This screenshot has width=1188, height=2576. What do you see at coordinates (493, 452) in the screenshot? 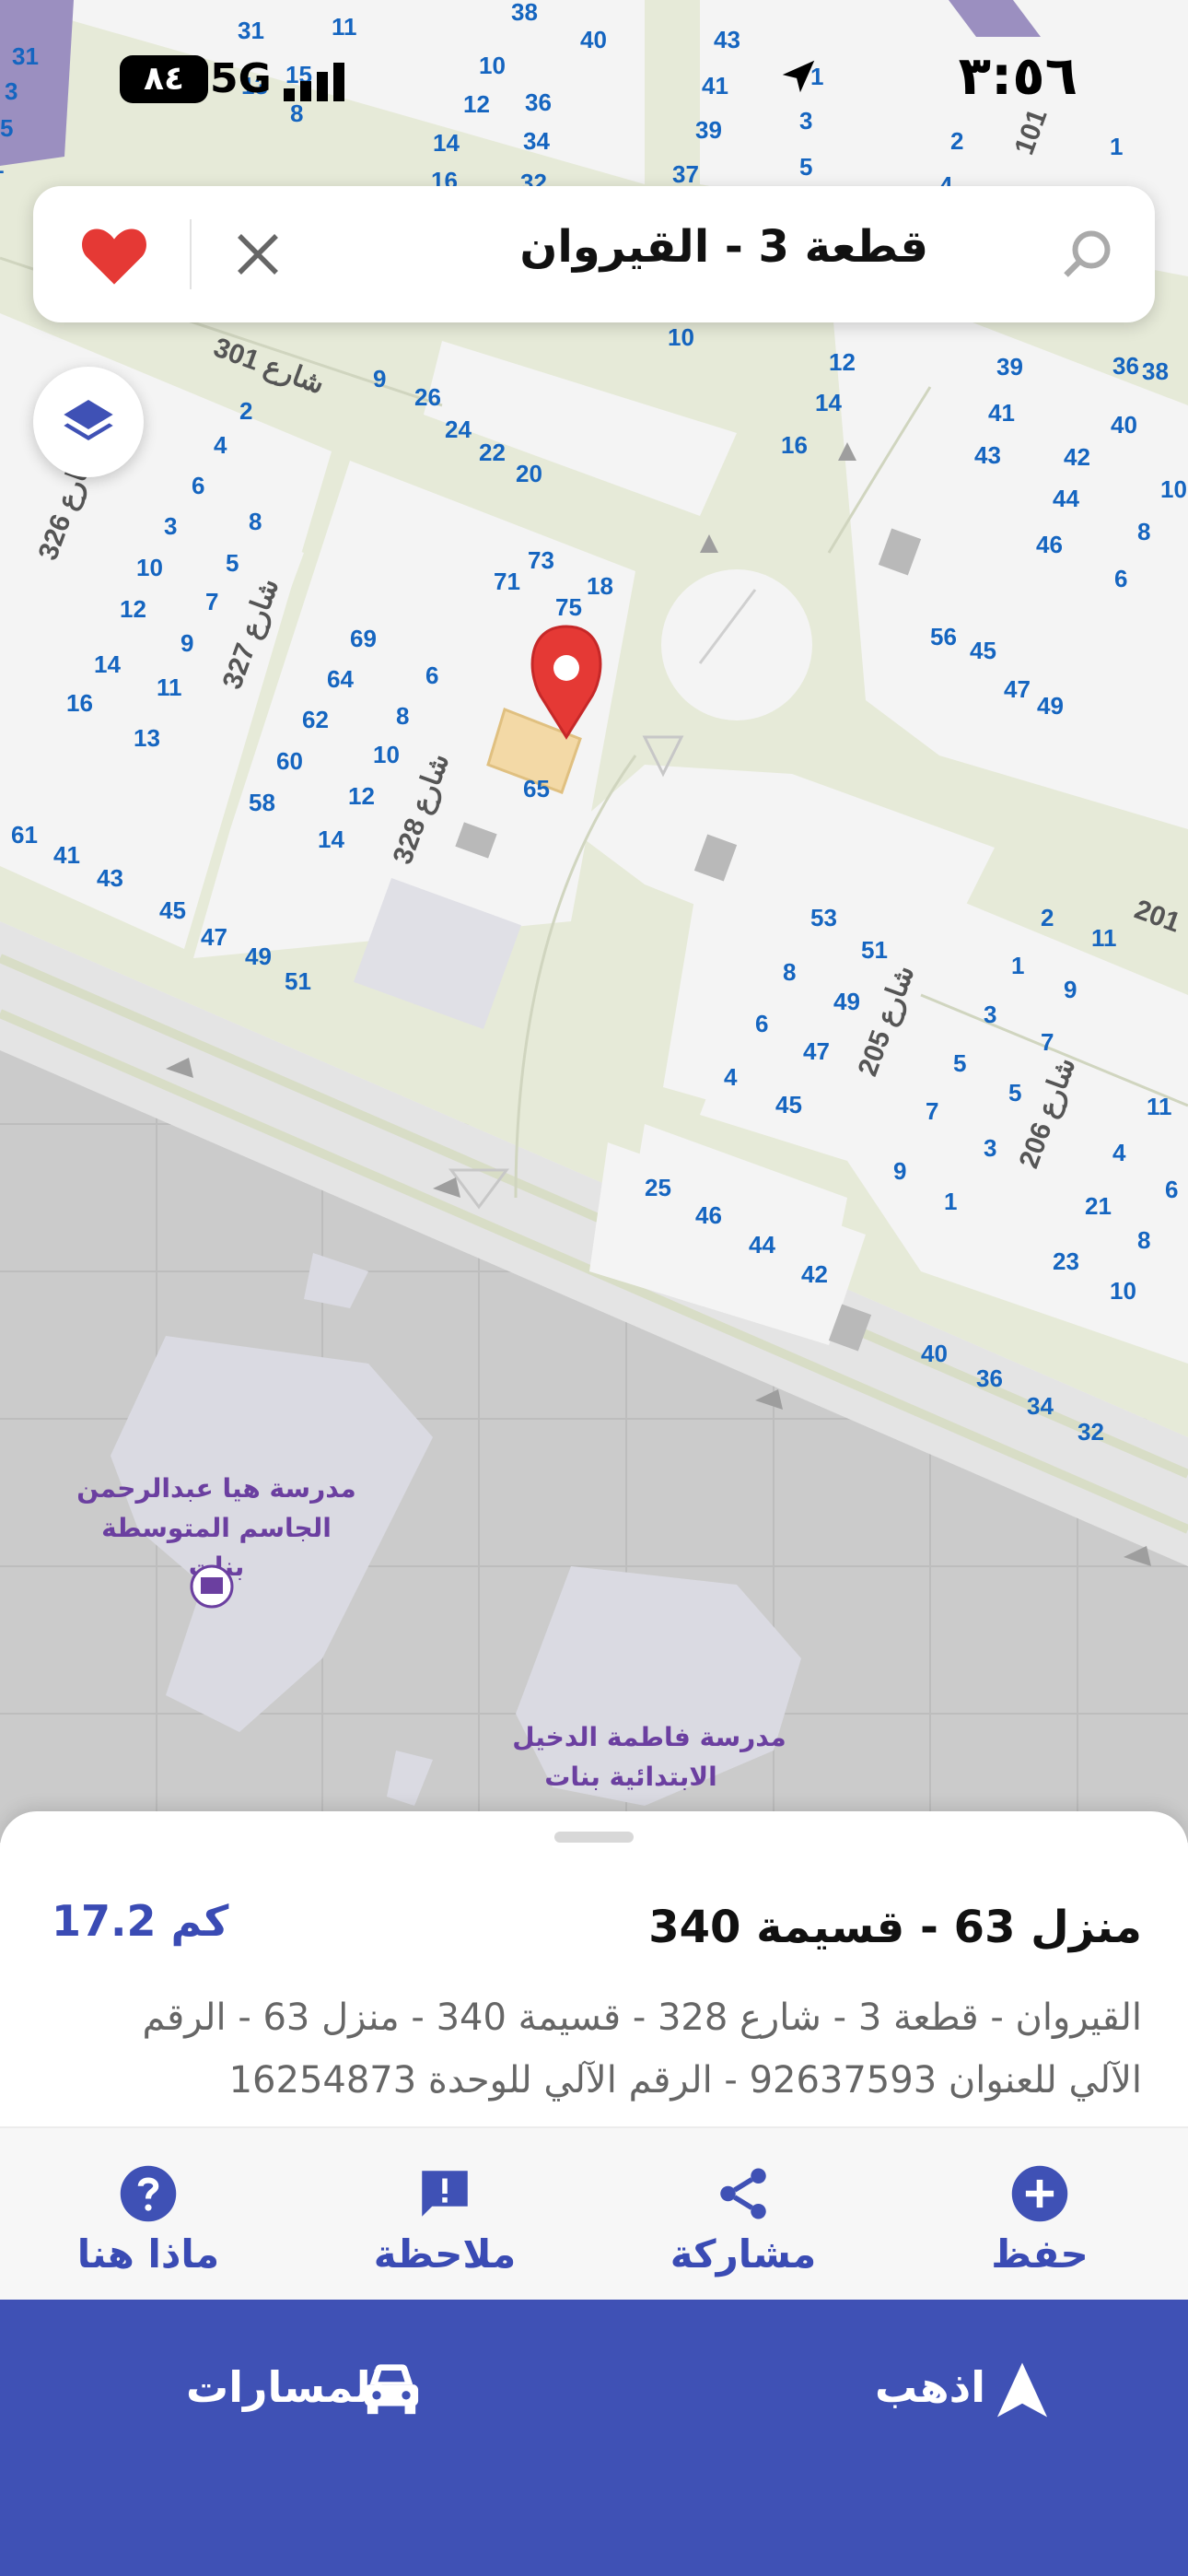
I see `parcel-number: 22` at bounding box center [493, 452].